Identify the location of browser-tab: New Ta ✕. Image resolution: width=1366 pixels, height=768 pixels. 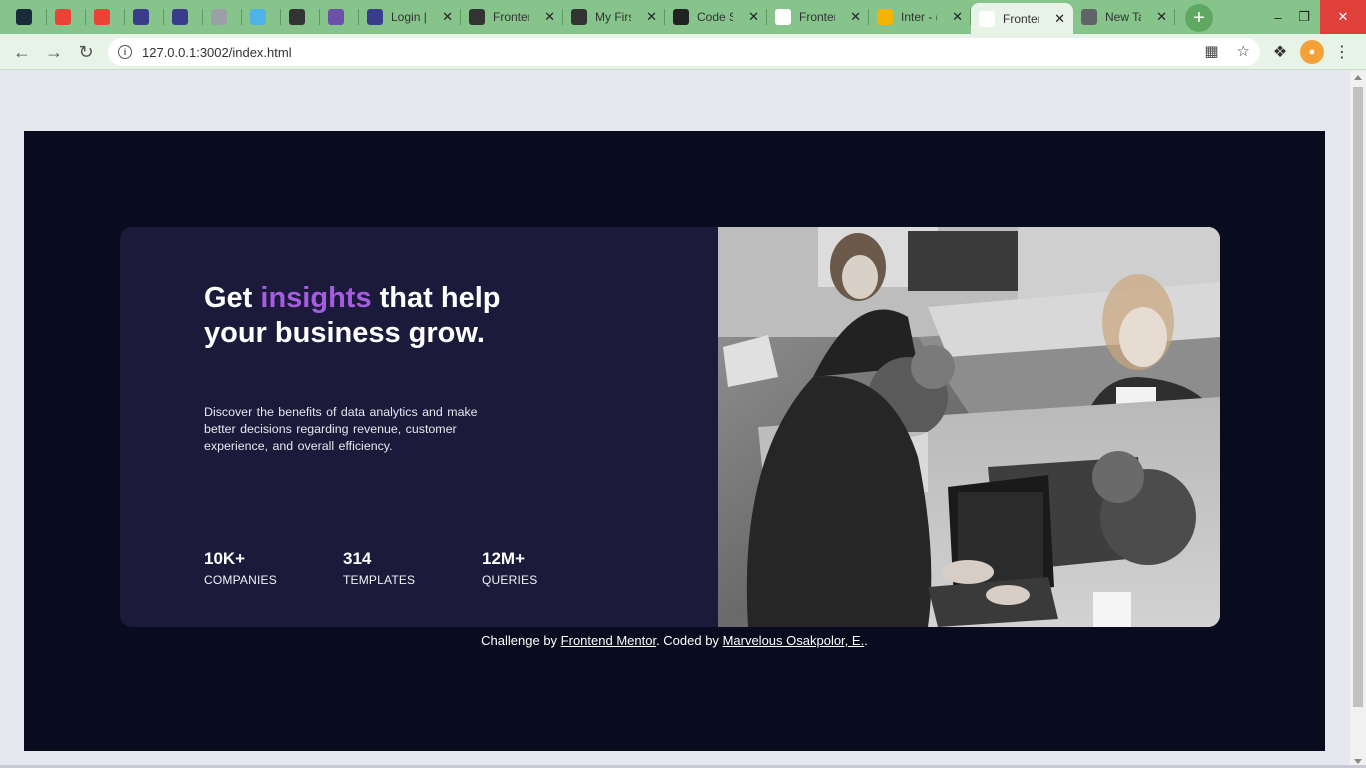
(1124, 17).